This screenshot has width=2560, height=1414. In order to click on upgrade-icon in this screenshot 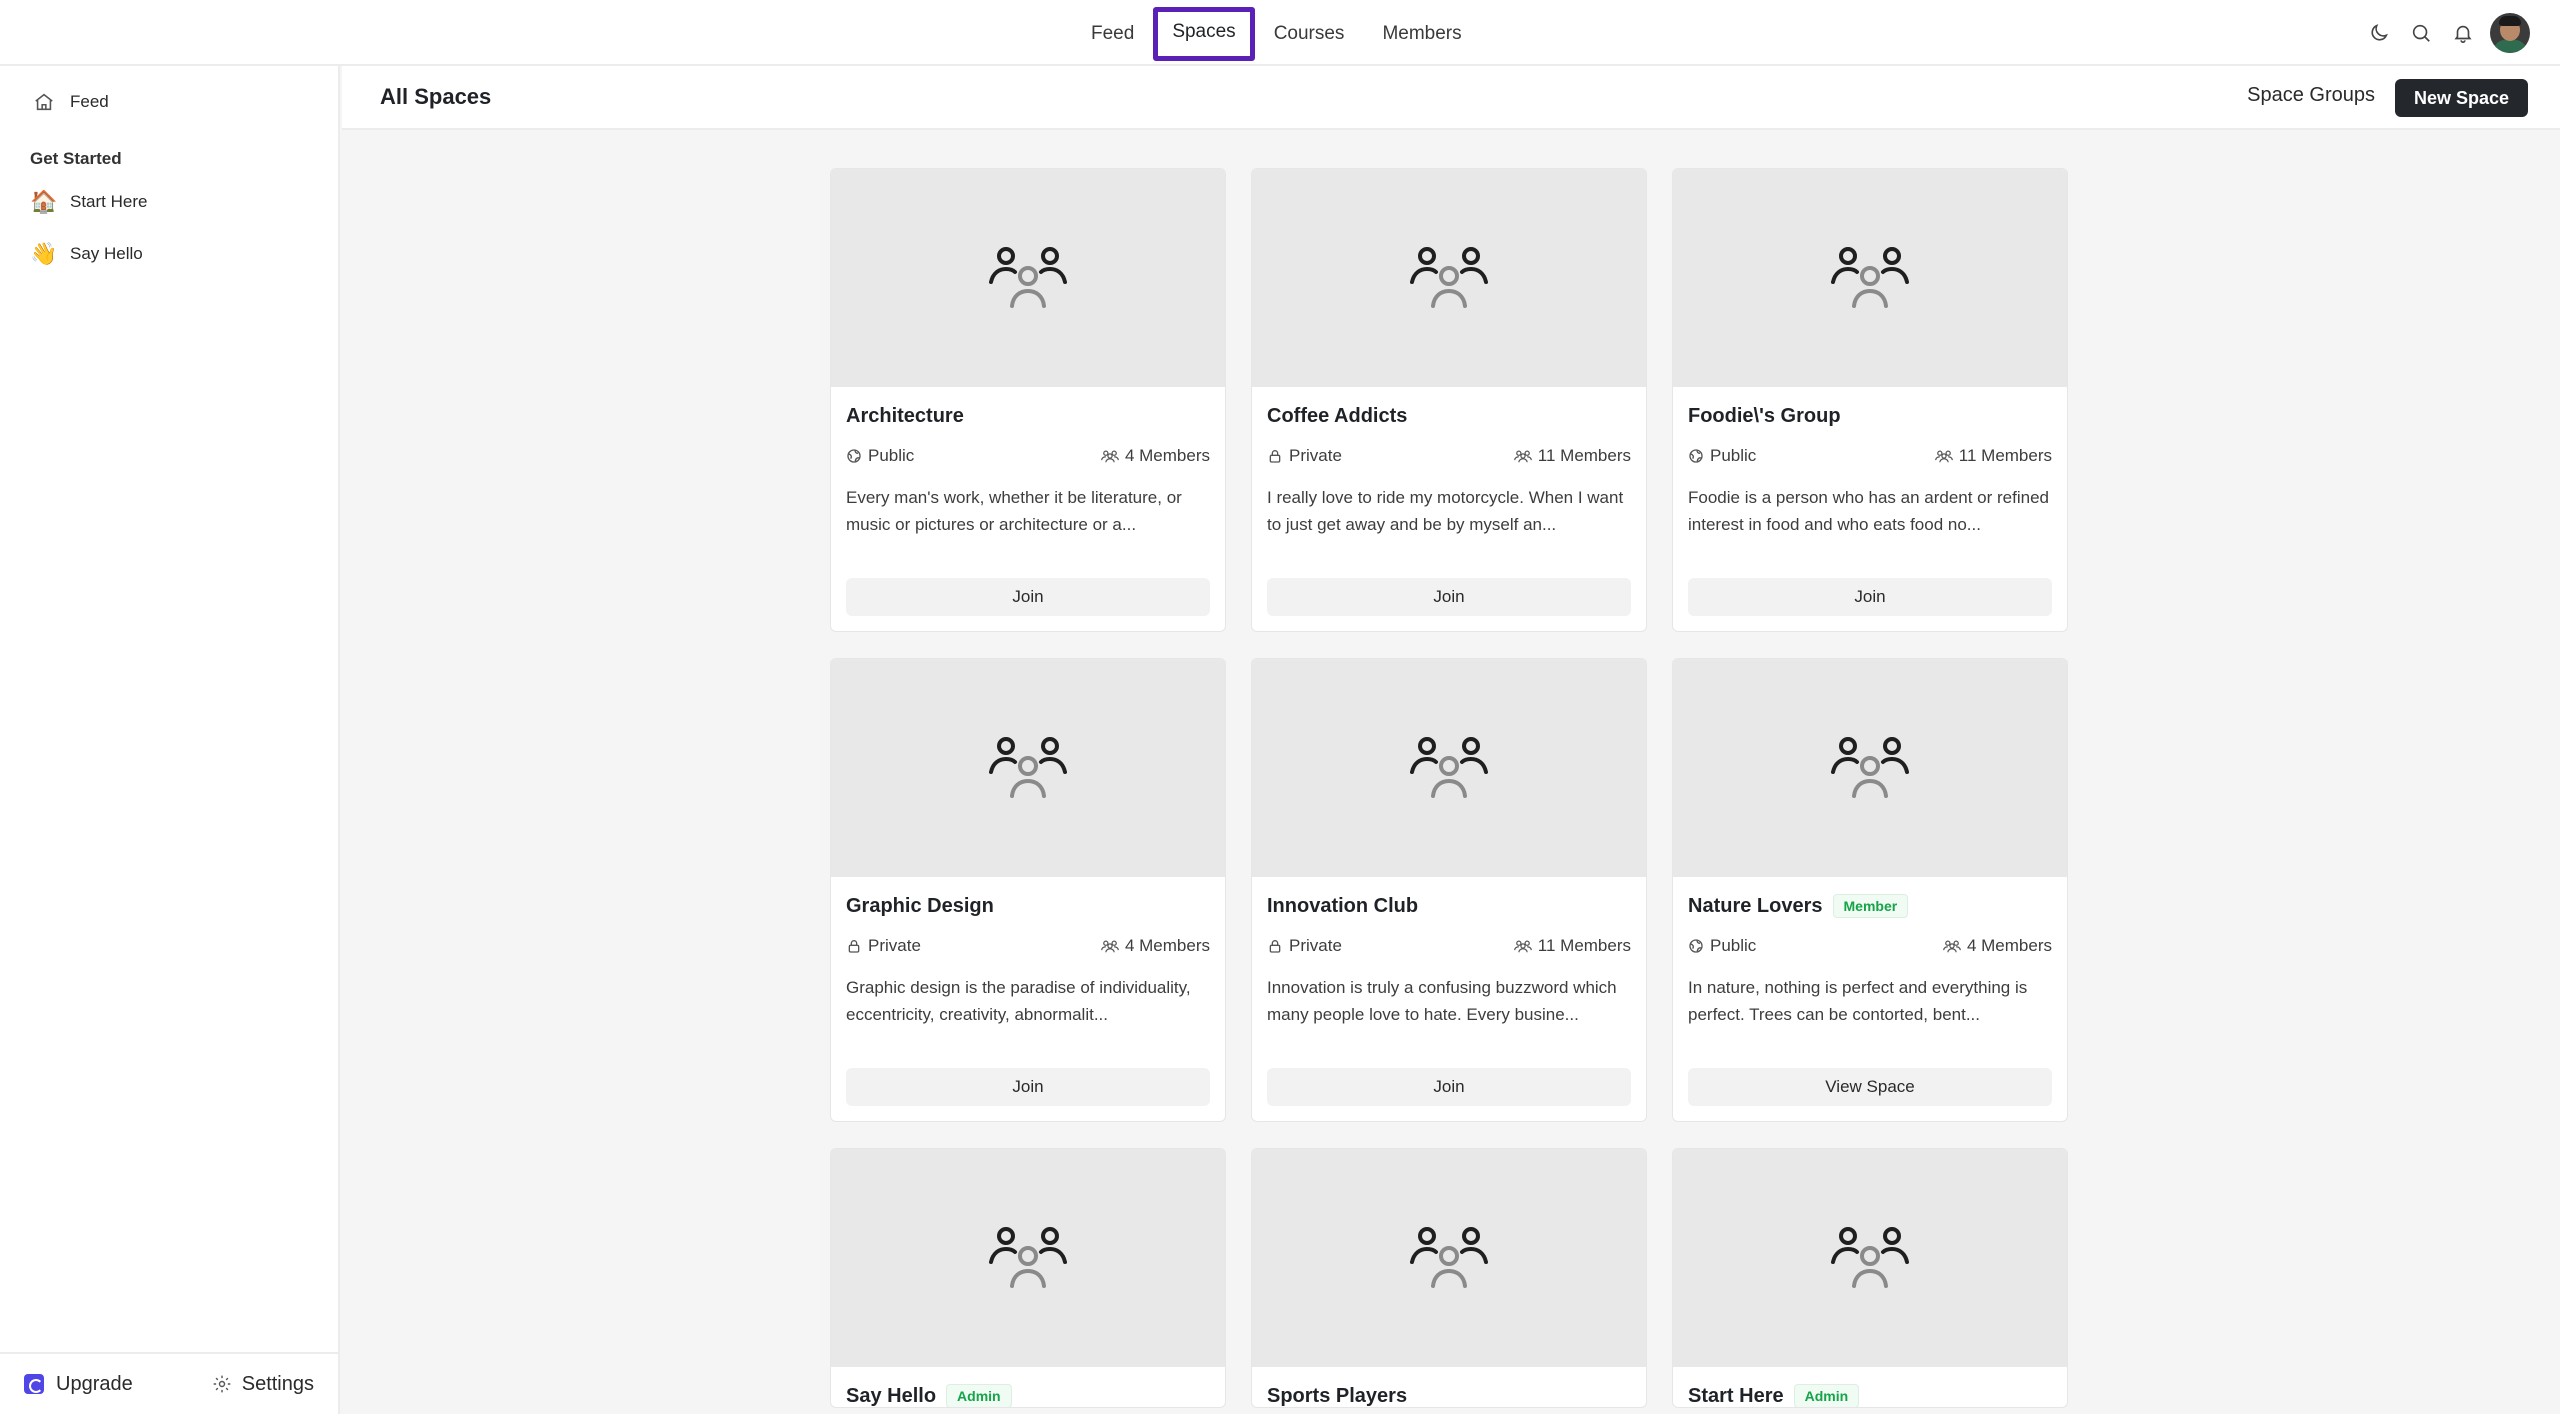, I will do `click(34, 1384)`.